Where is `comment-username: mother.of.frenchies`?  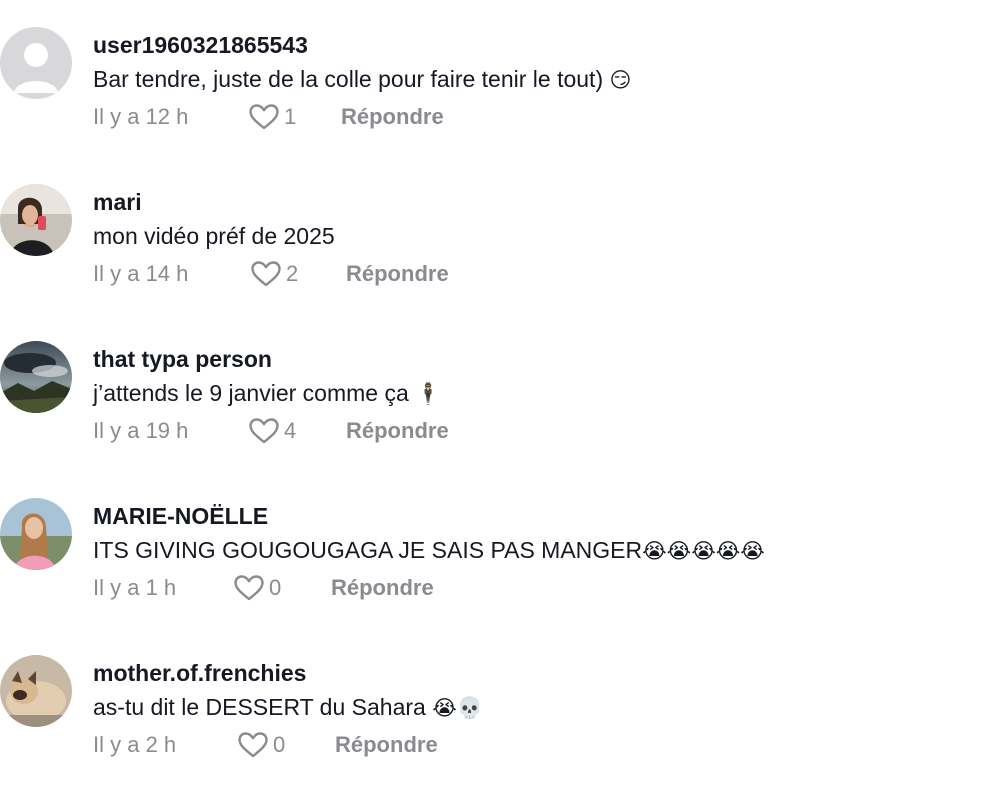 comment-username: mother.of.frenchies is located at coordinates (537, 673).